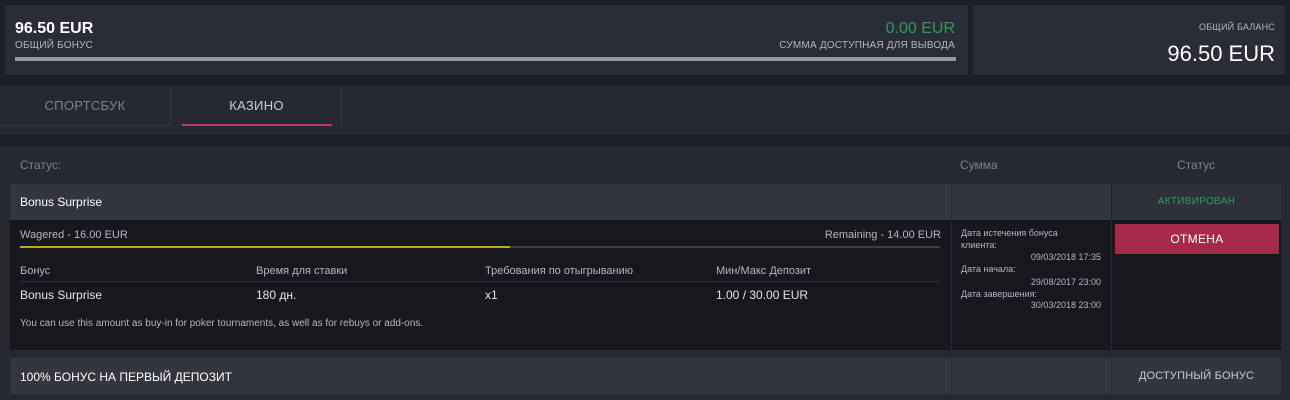 The height and width of the screenshot is (400, 1290). Describe the element at coordinates (265, 247) in the screenshot. I see `wager-progress-fill` at that location.